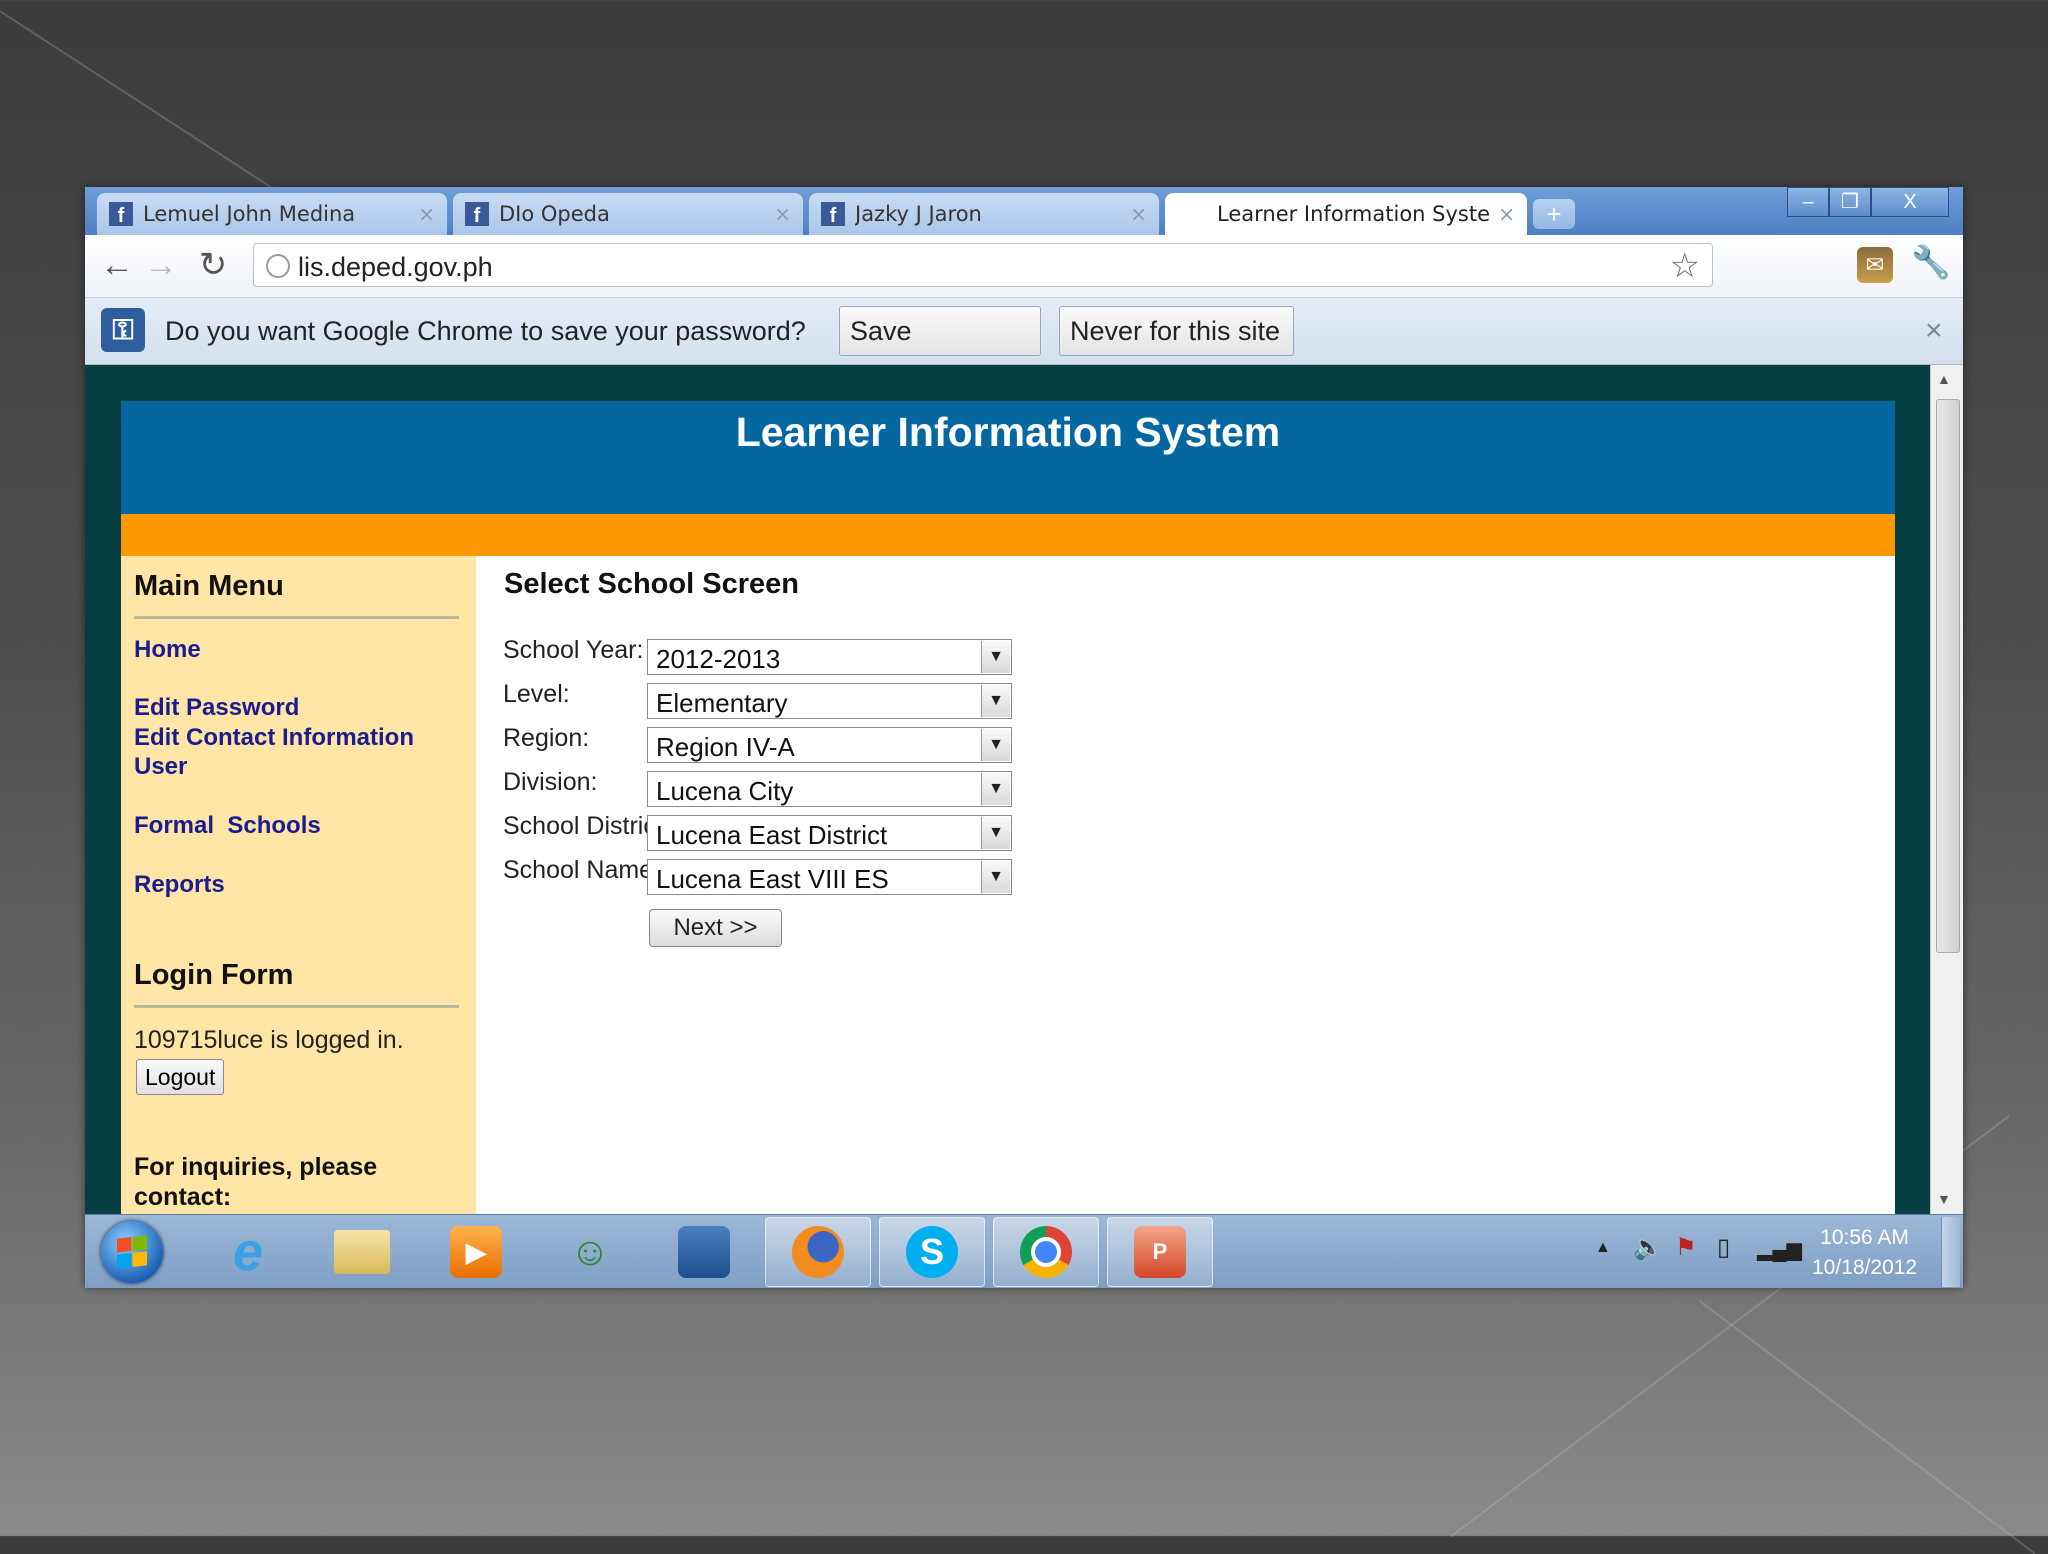 This screenshot has height=1554, width=2048. I want to click on infobar-close-icon: ×, so click(1934, 331).